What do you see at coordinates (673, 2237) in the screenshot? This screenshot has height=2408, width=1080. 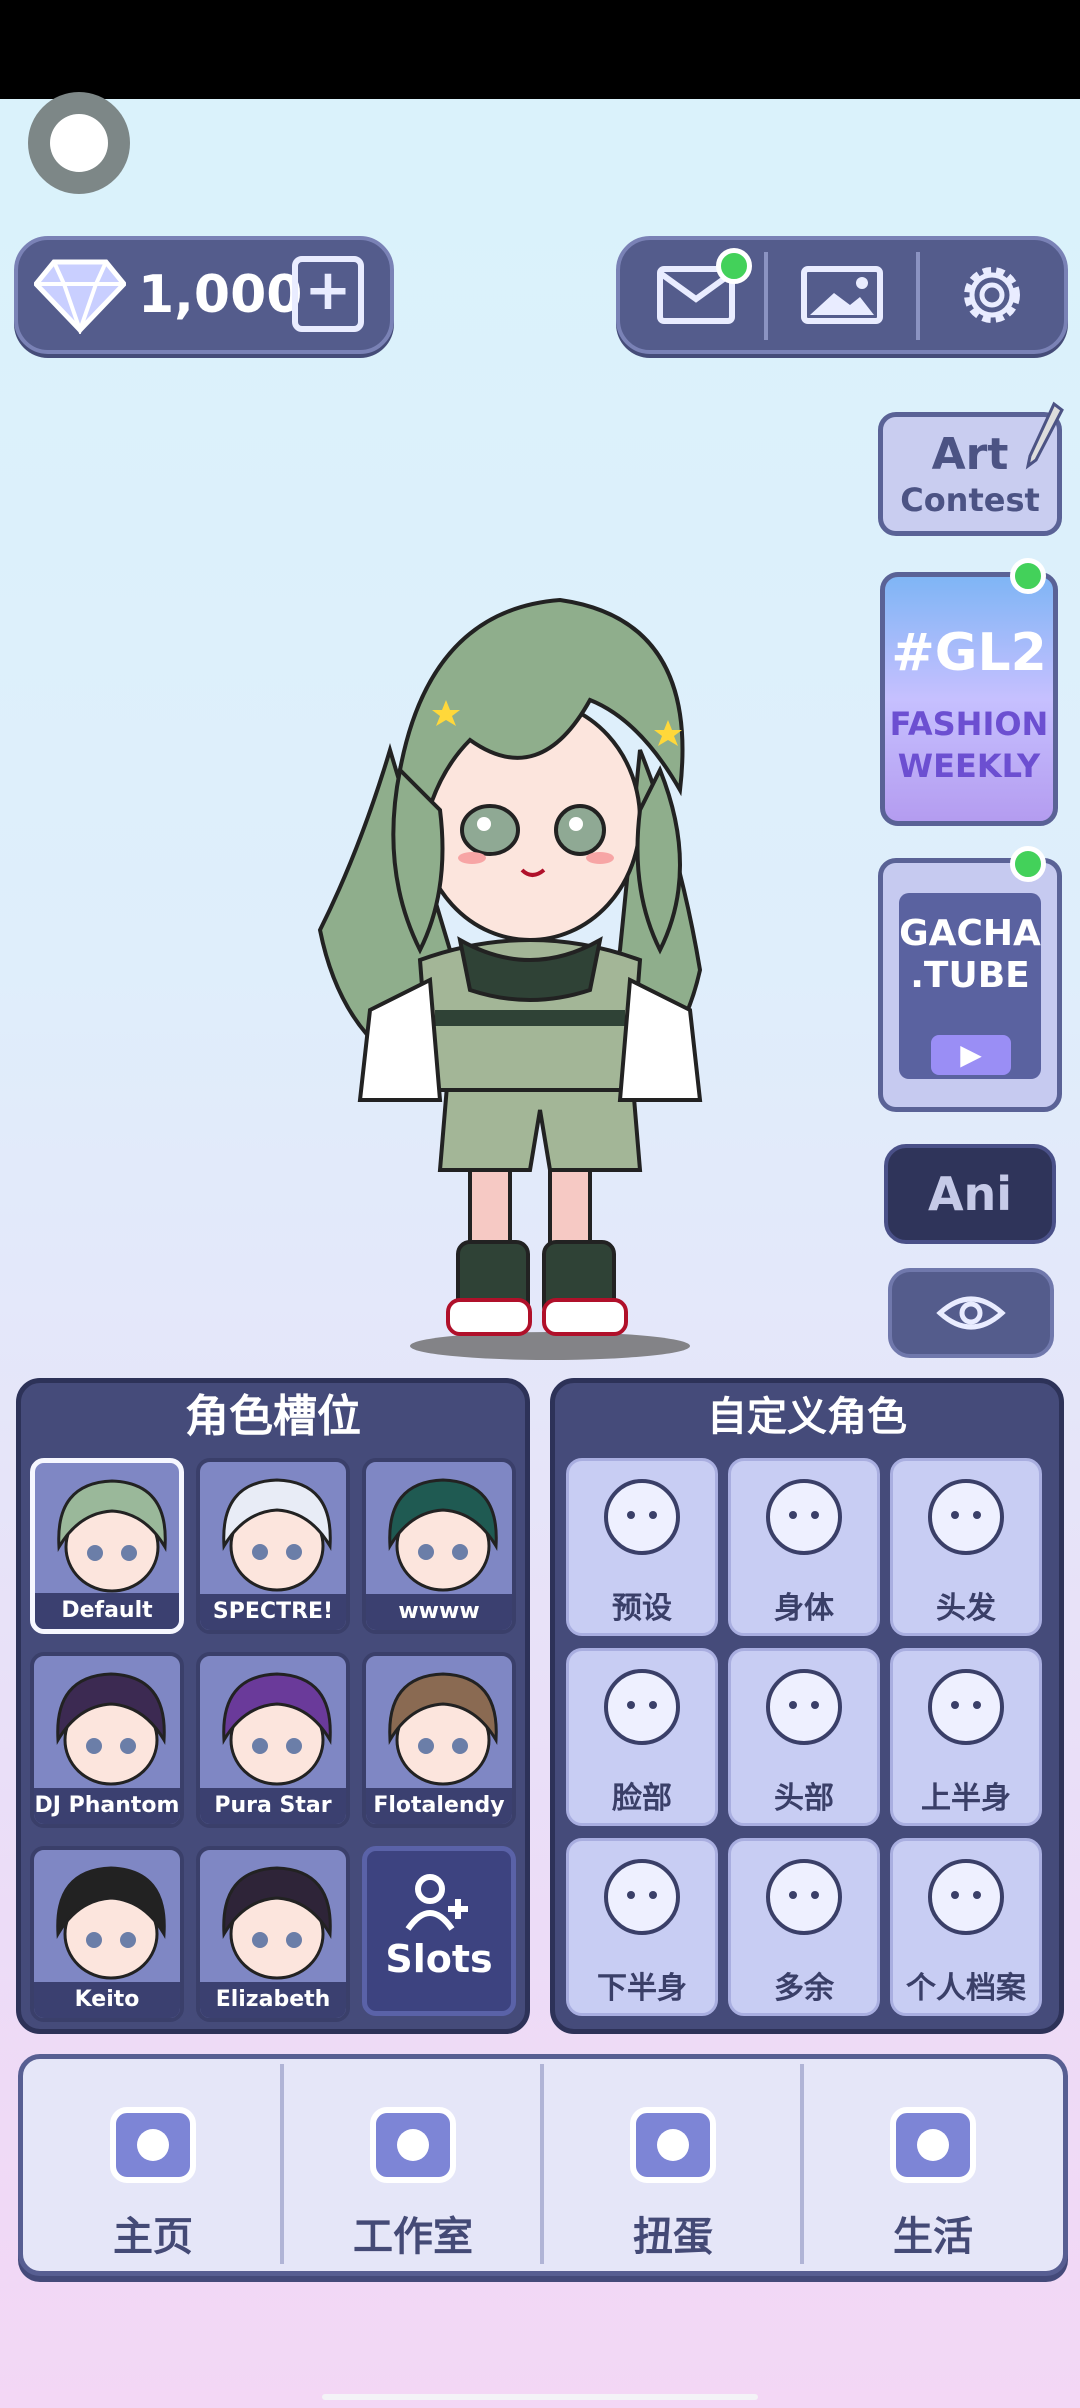 I see `nav-label: 扭蛋` at bounding box center [673, 2237].